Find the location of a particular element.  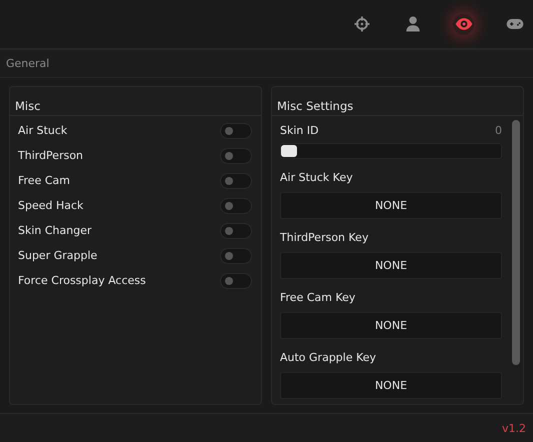

slider-value: 0 is located at coordinates (498, 130).